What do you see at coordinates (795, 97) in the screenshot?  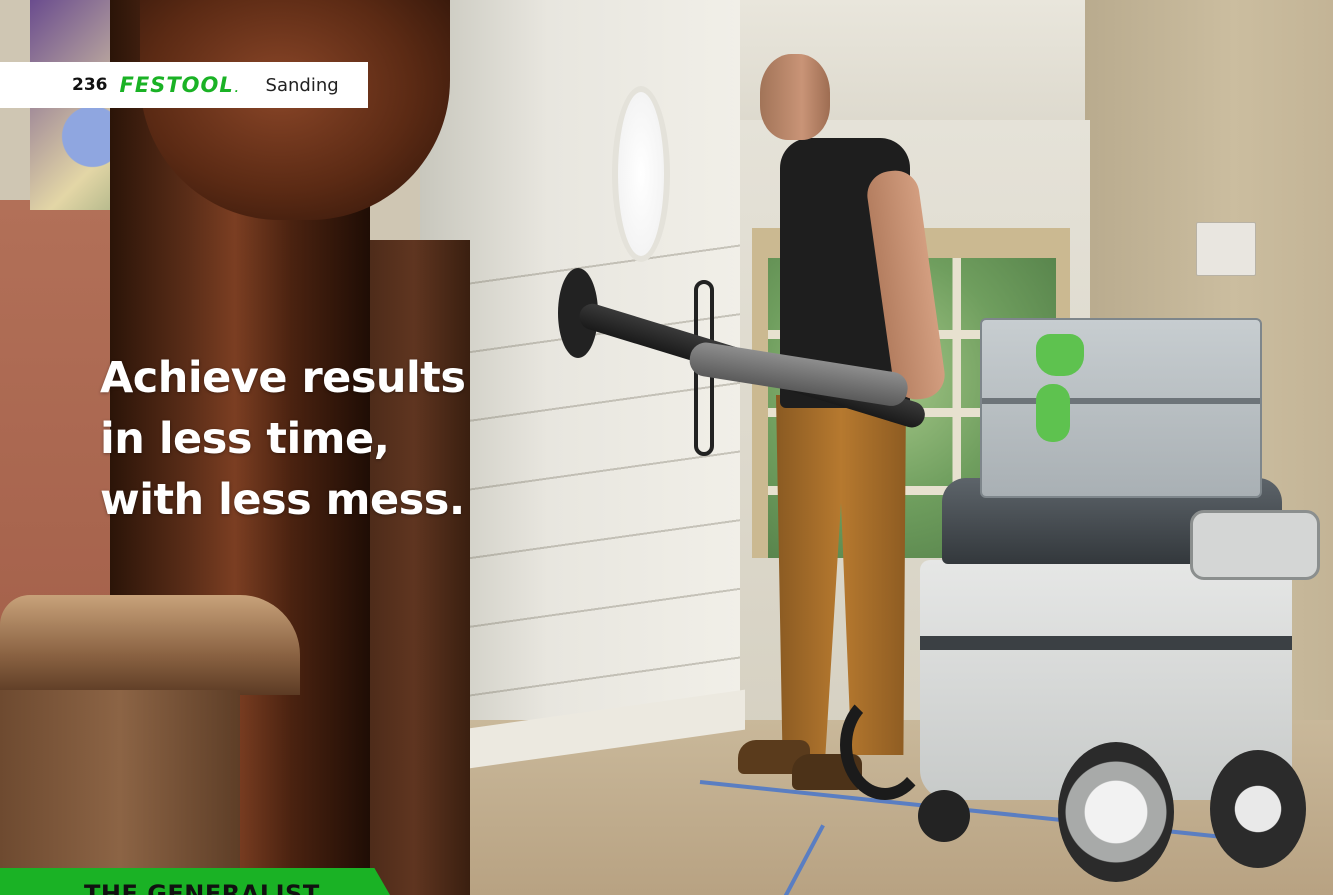 I see `worker-head` at bounding box center [795, 97].